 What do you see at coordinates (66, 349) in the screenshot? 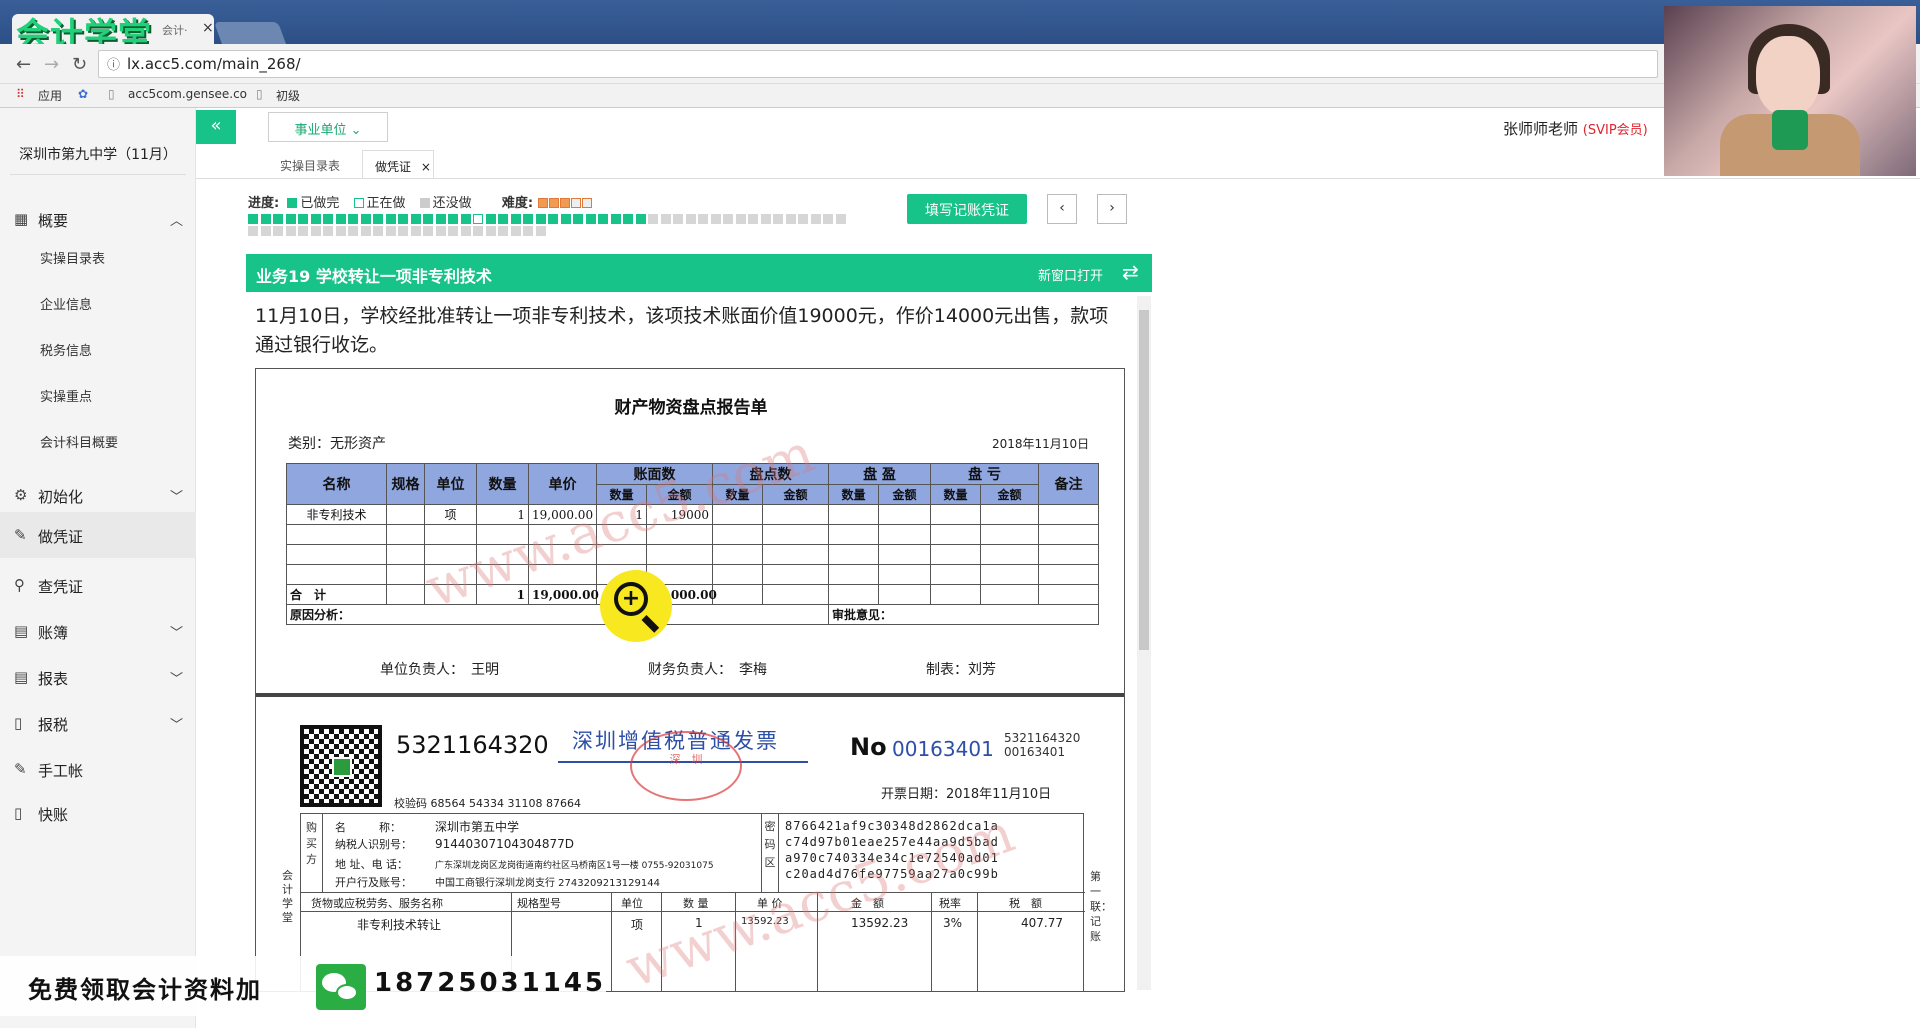
I see `sidebar-sub-tax: 税务信息` at bounding box center [66, 349].